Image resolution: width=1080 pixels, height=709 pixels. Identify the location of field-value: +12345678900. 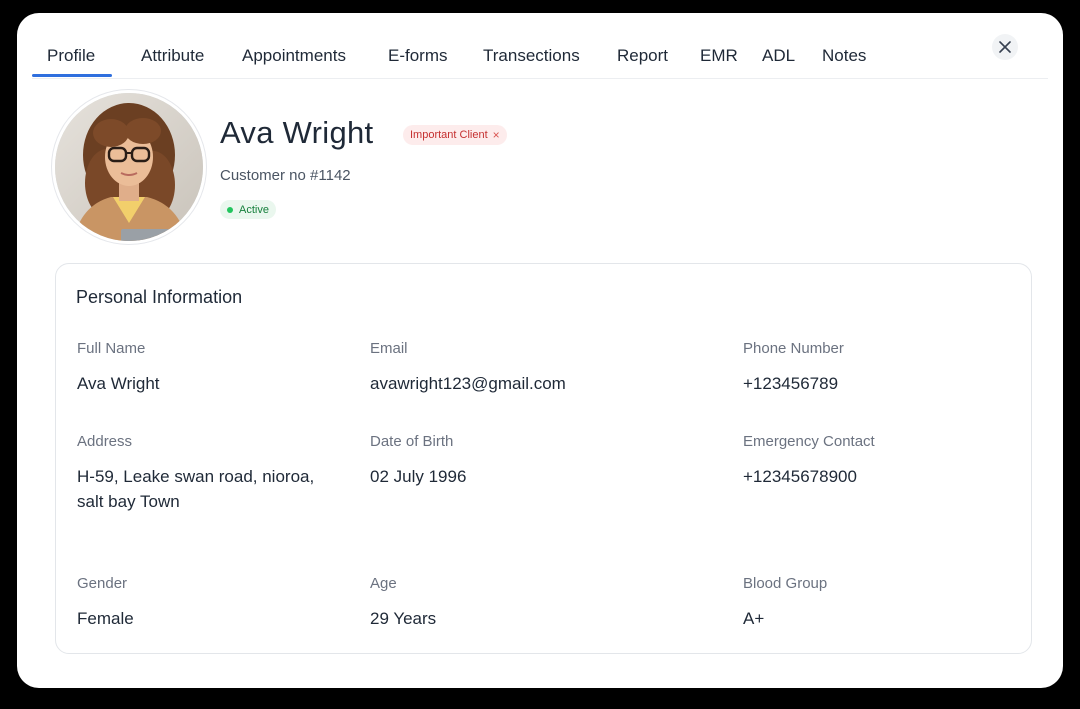
(800, 476).